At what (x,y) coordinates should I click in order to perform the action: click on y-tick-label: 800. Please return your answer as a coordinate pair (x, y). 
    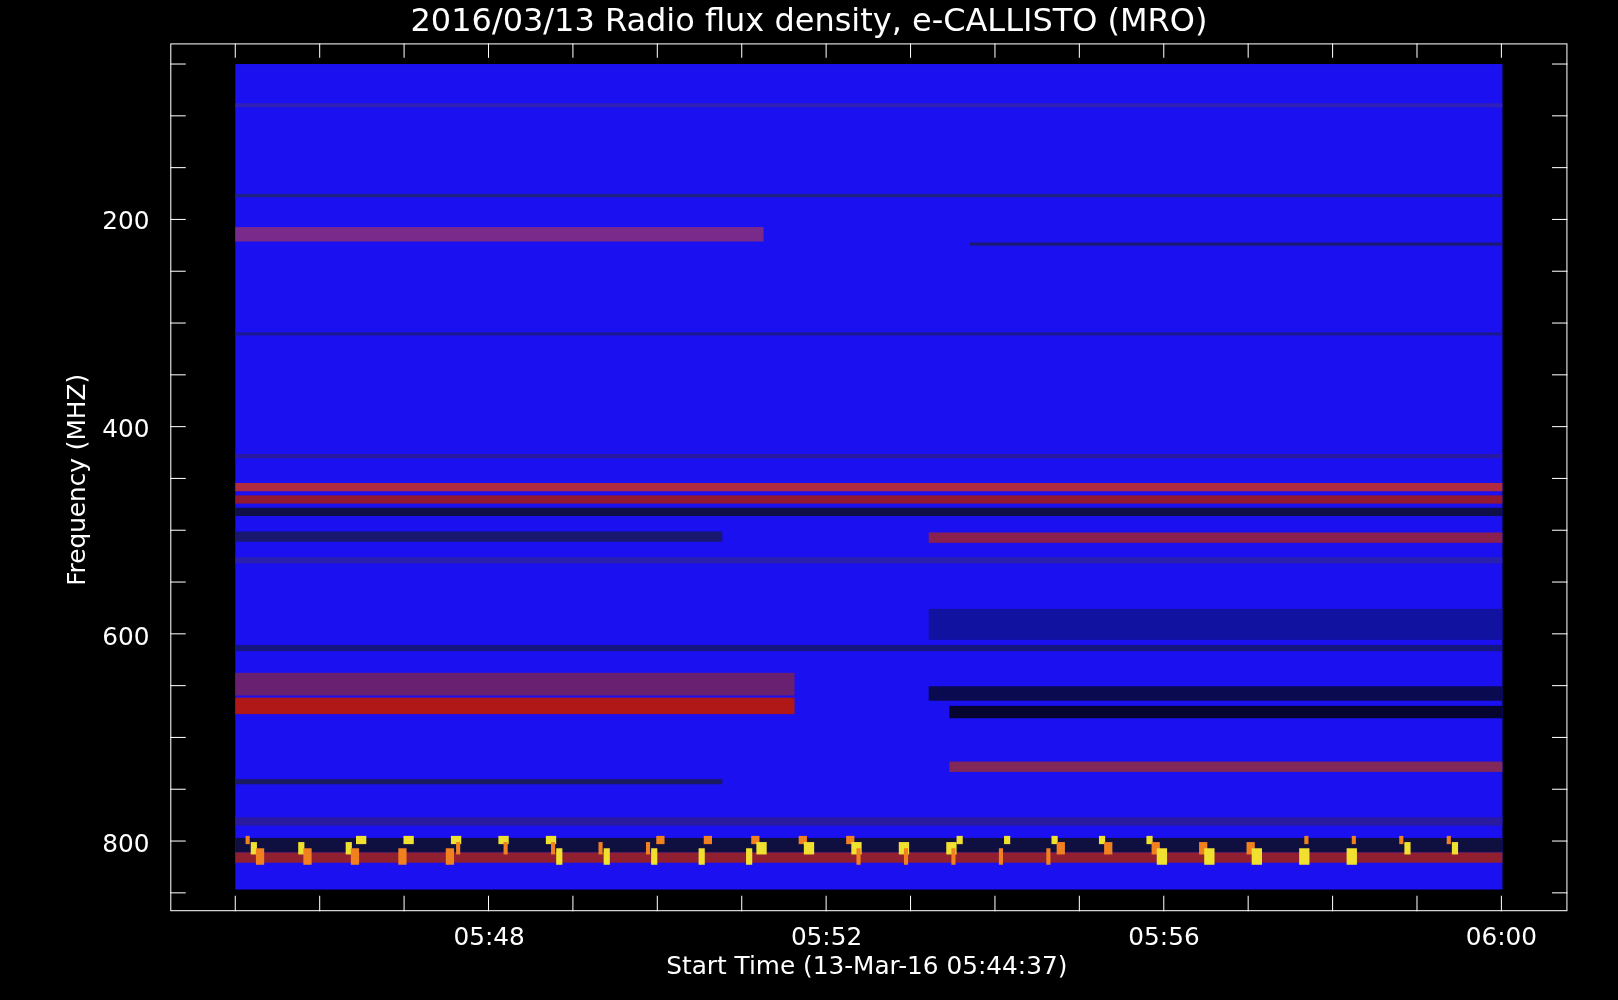
    Looking at the image, I should click on (126, 844).